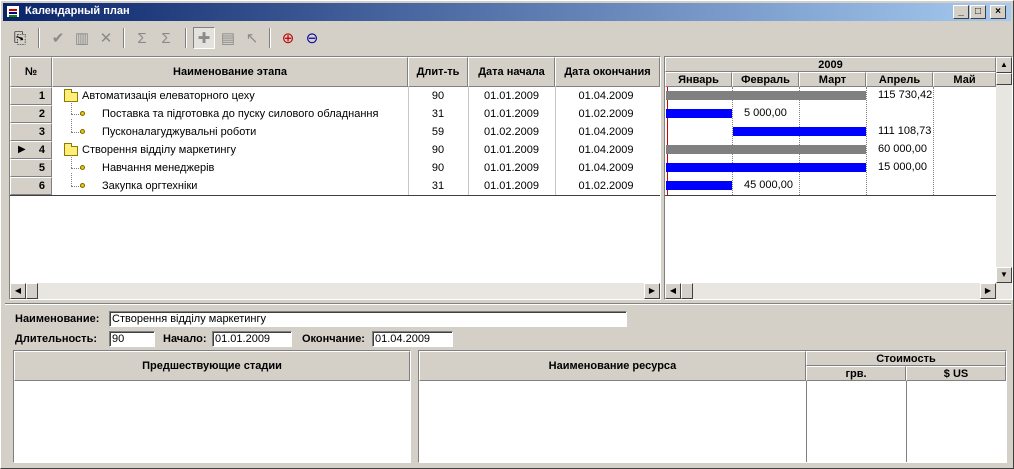 This screenshot has height=469, width=1014. I want to click on gantt-grid-line, so click(799, 141).